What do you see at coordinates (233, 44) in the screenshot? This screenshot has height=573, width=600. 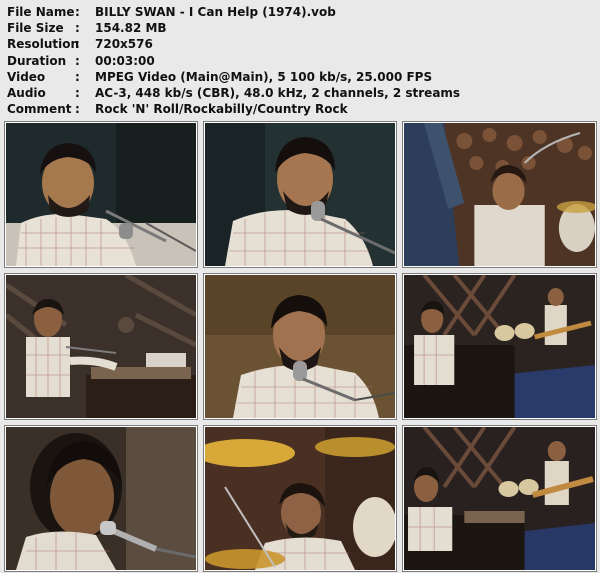 I see `info-row-resolution: Resolution : 720x576` at bounding box center [233, 44].